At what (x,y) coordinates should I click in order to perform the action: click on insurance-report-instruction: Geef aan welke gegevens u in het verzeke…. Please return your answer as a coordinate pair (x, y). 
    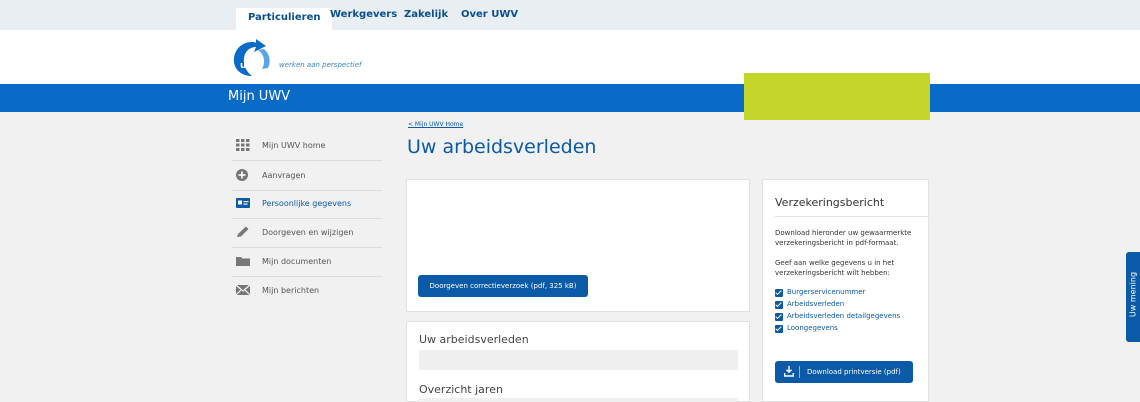
    Looking at the image, I should click on (835, 268).